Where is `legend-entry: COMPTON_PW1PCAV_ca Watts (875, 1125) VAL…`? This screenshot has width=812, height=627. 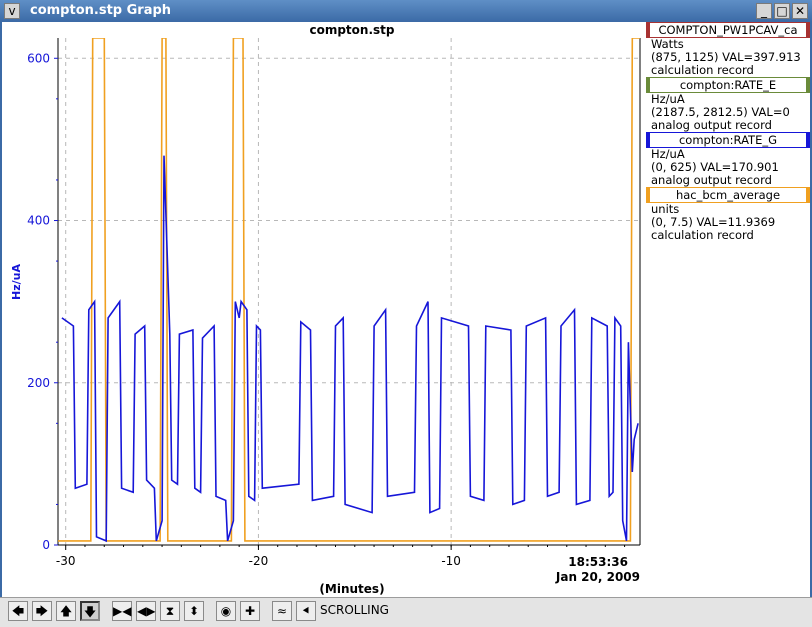
legend-entry: COMPTON_PW1PCAV_ca Watts (875, 1125) VAL… is located at coordinates (728, 49).